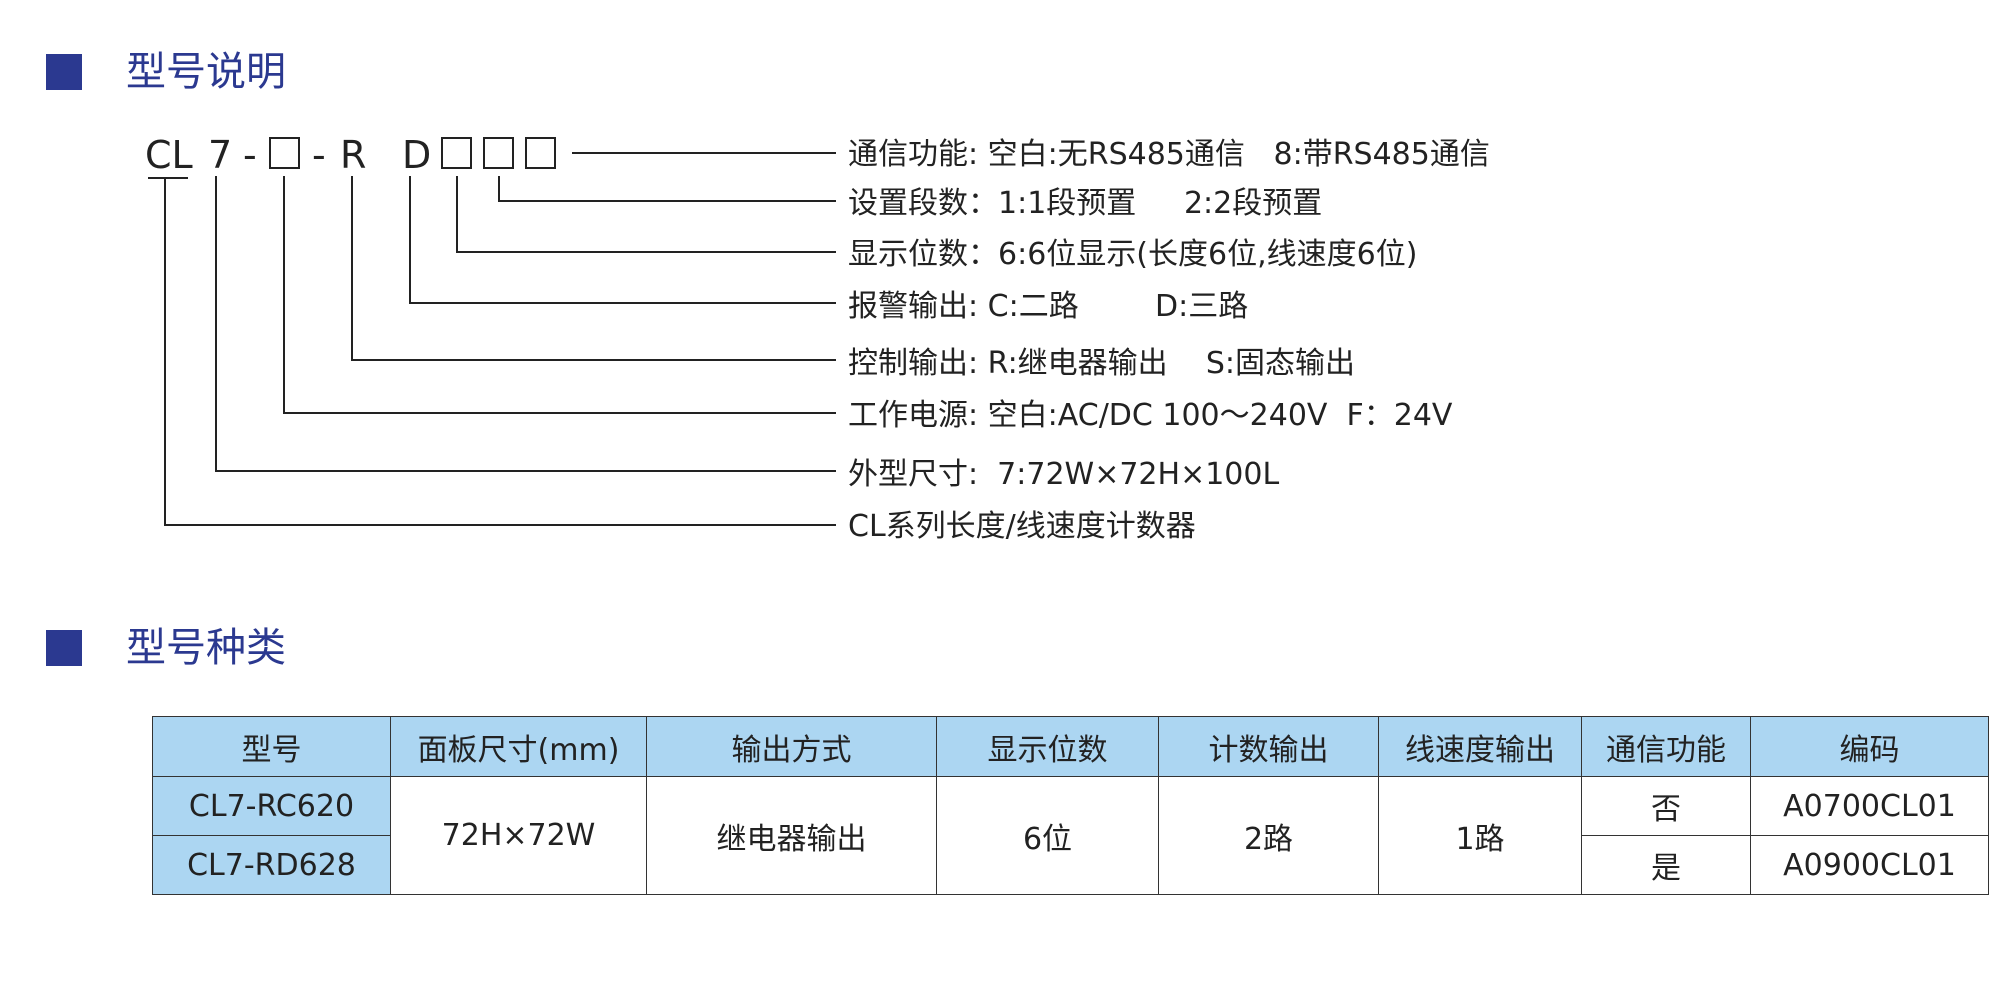  I want to click on code-dash-1: -, so click(250, 155).